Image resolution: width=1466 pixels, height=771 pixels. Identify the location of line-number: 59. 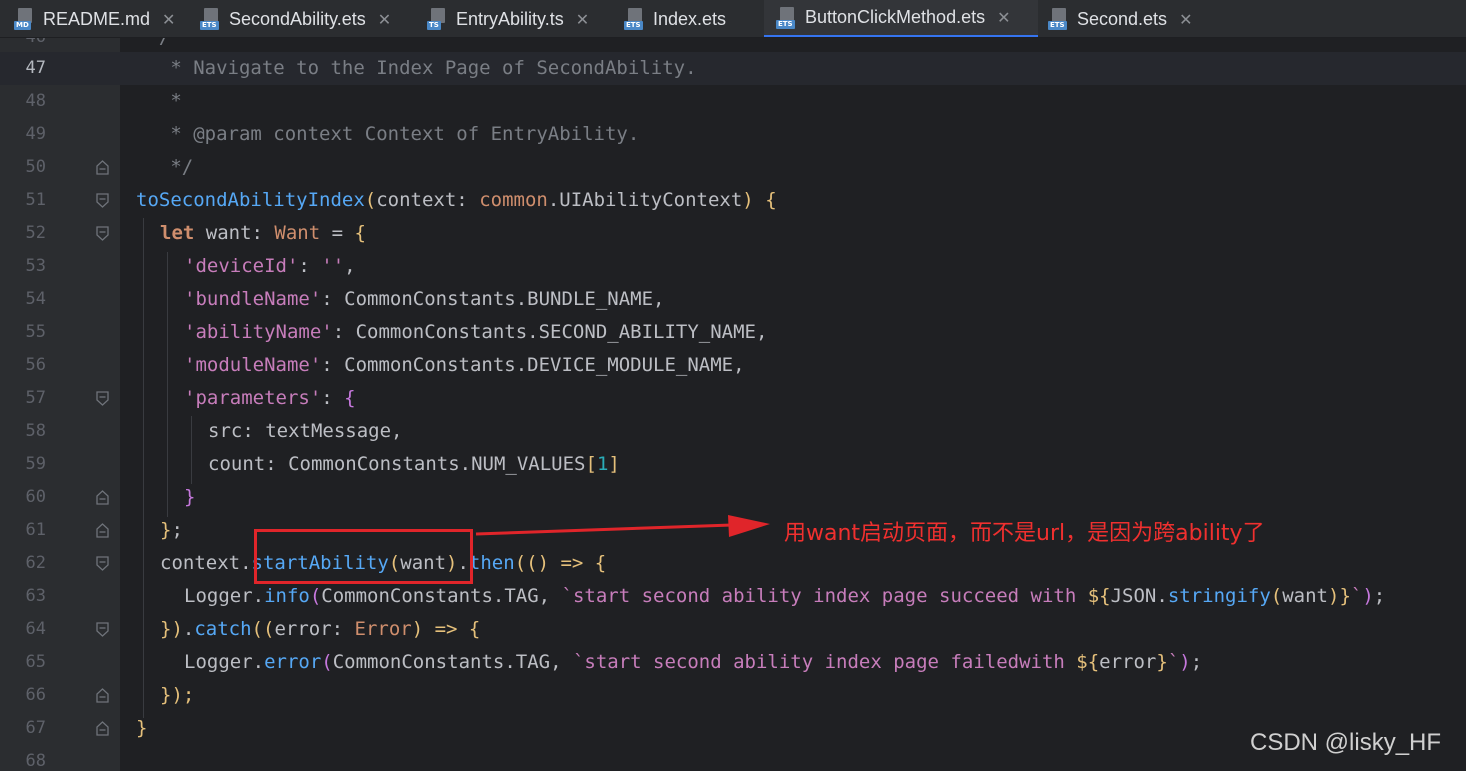
(35, 464).